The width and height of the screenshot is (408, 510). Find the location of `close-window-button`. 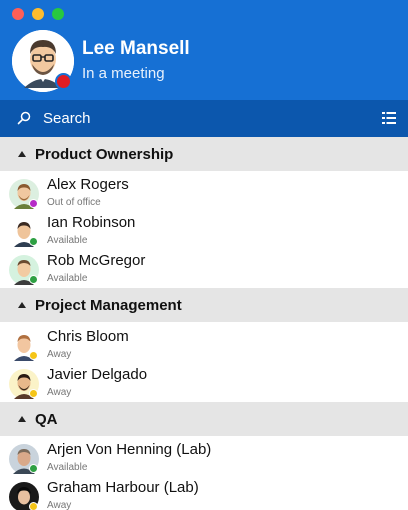

close-window-button is located at coordinates (18, 14).